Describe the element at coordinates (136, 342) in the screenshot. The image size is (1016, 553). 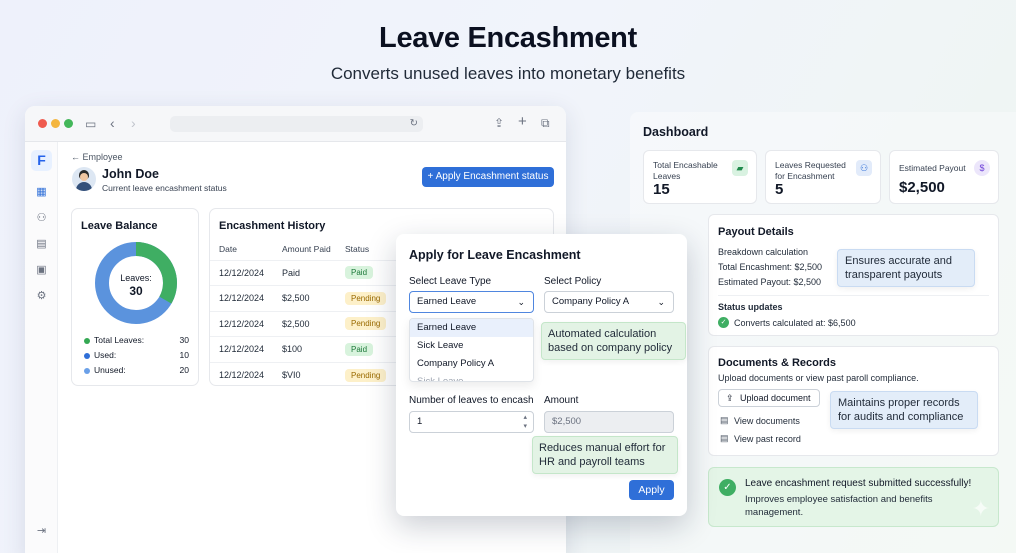
I see `legend-total: Total Leaves: 30` at that location.